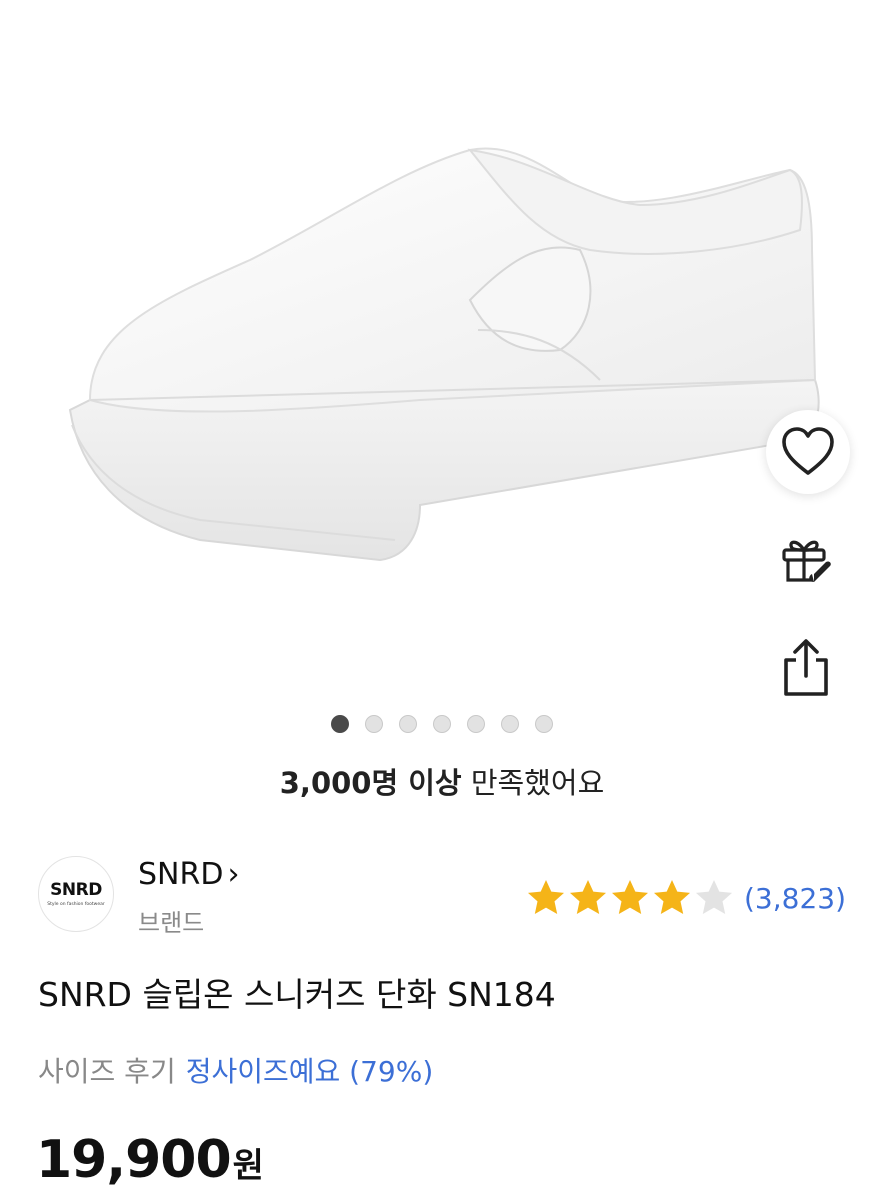 The width and height of the screenshot is (884, 1200). Describe the element at coordinates (76, 889) in the screenshot. I see `brand-logo-text: SNRD` at that location.